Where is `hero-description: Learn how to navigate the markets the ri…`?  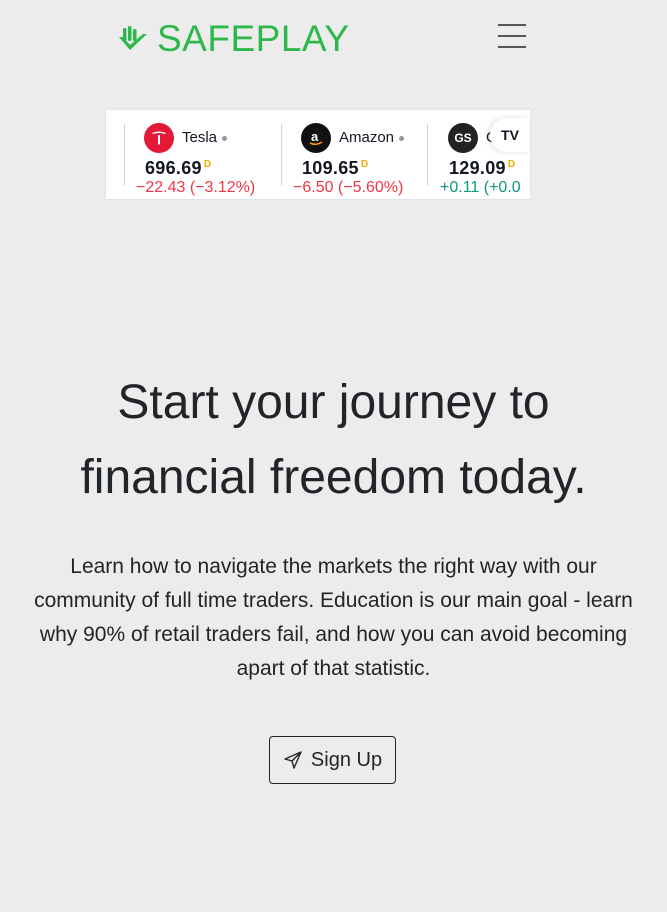 hero-description: Learn how to navigate the markets the ri… is located at coordinates (333, 617).